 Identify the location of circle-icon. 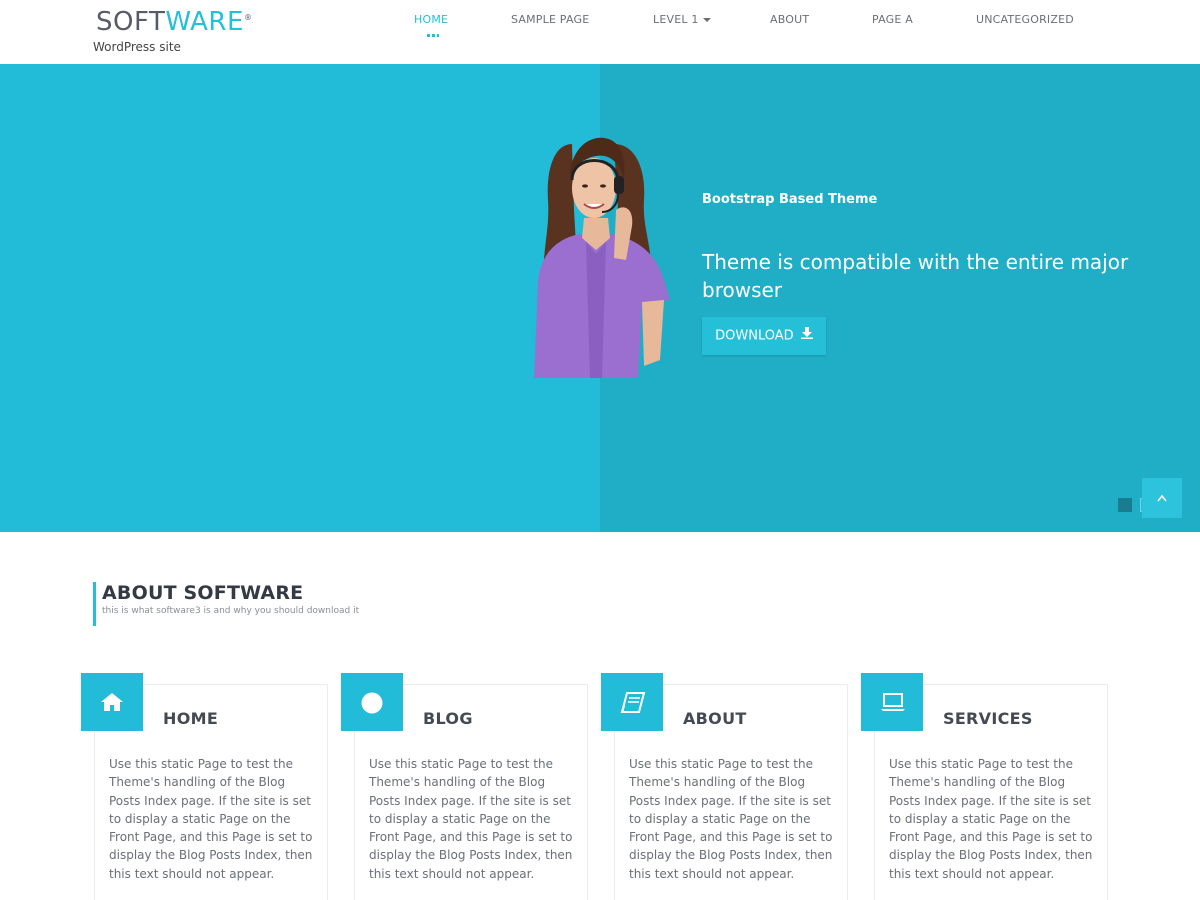
(372, 703).